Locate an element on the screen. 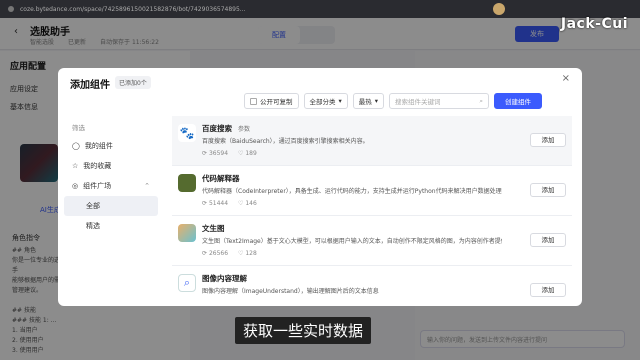 The image size is (640, 360). user-icon: ◯ is located at coordinates (76, 146).